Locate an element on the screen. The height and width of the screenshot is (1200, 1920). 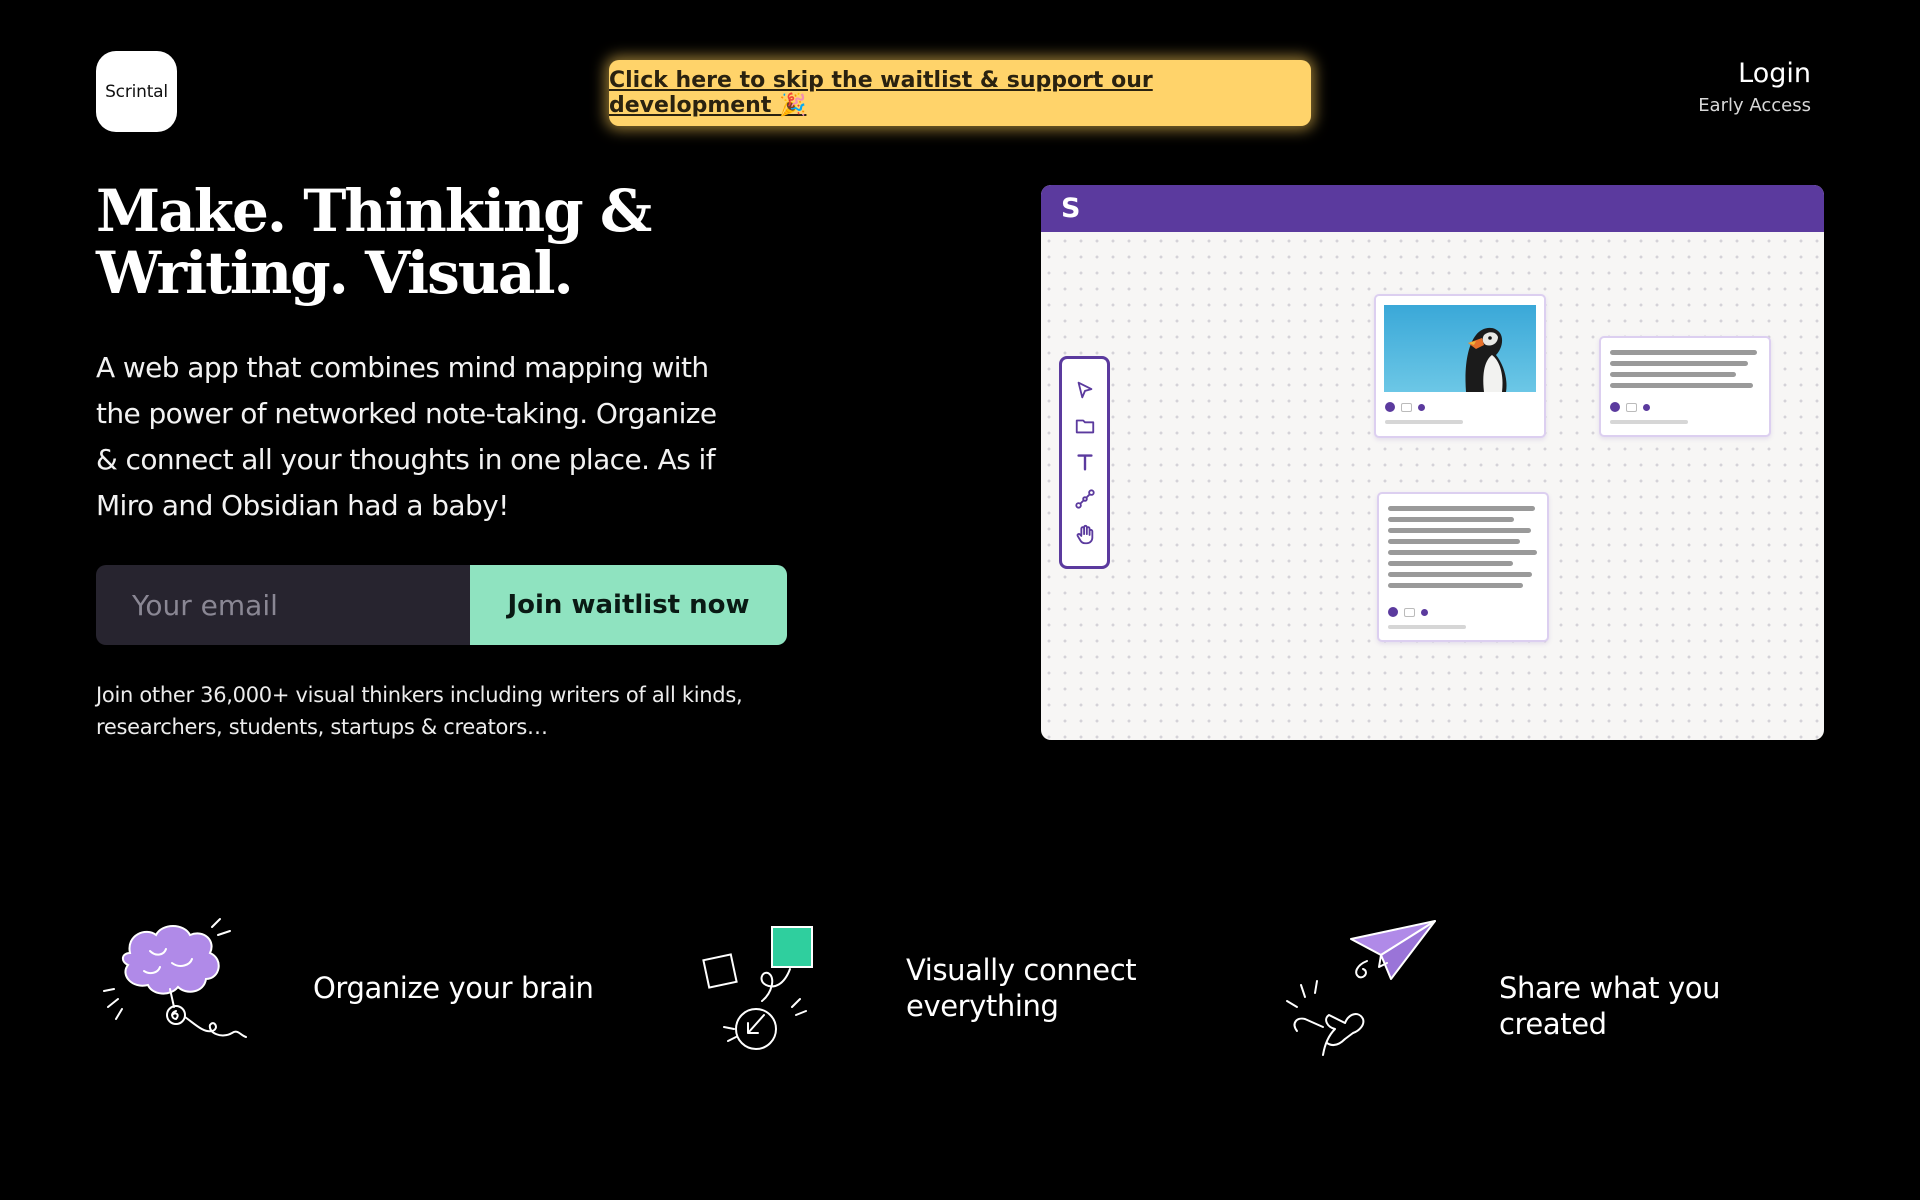
hero-title: Make. Thinking & Writing. Visual. is located at coordinates (416, 242).